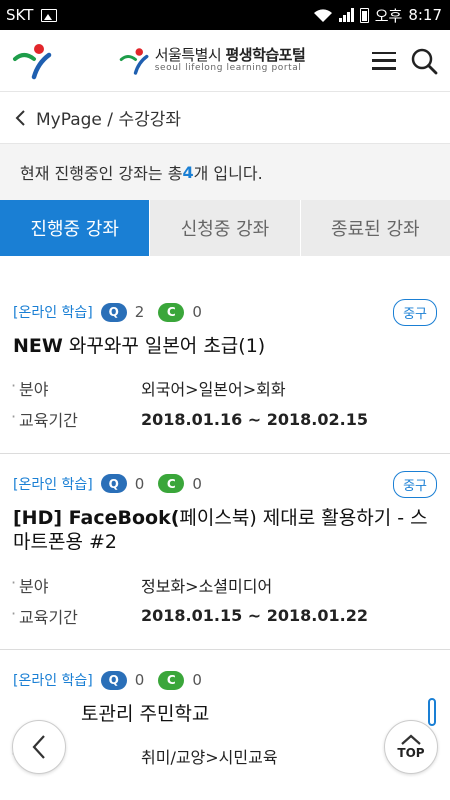 The image size is (450, 800). Describe the element at coordinates (388, 15) in the screenshot. I see `ampm-label: 오후` at that location.